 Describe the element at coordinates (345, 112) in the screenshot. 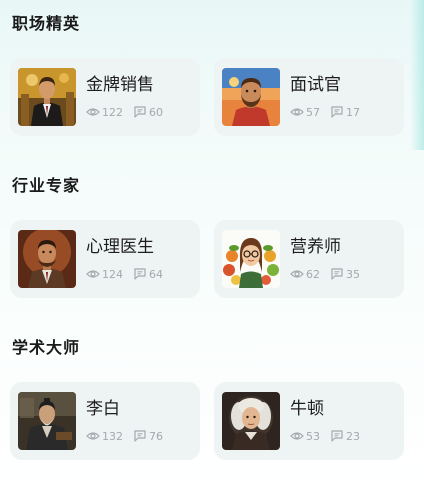

I see `comment-count-stat: 17` at that location.